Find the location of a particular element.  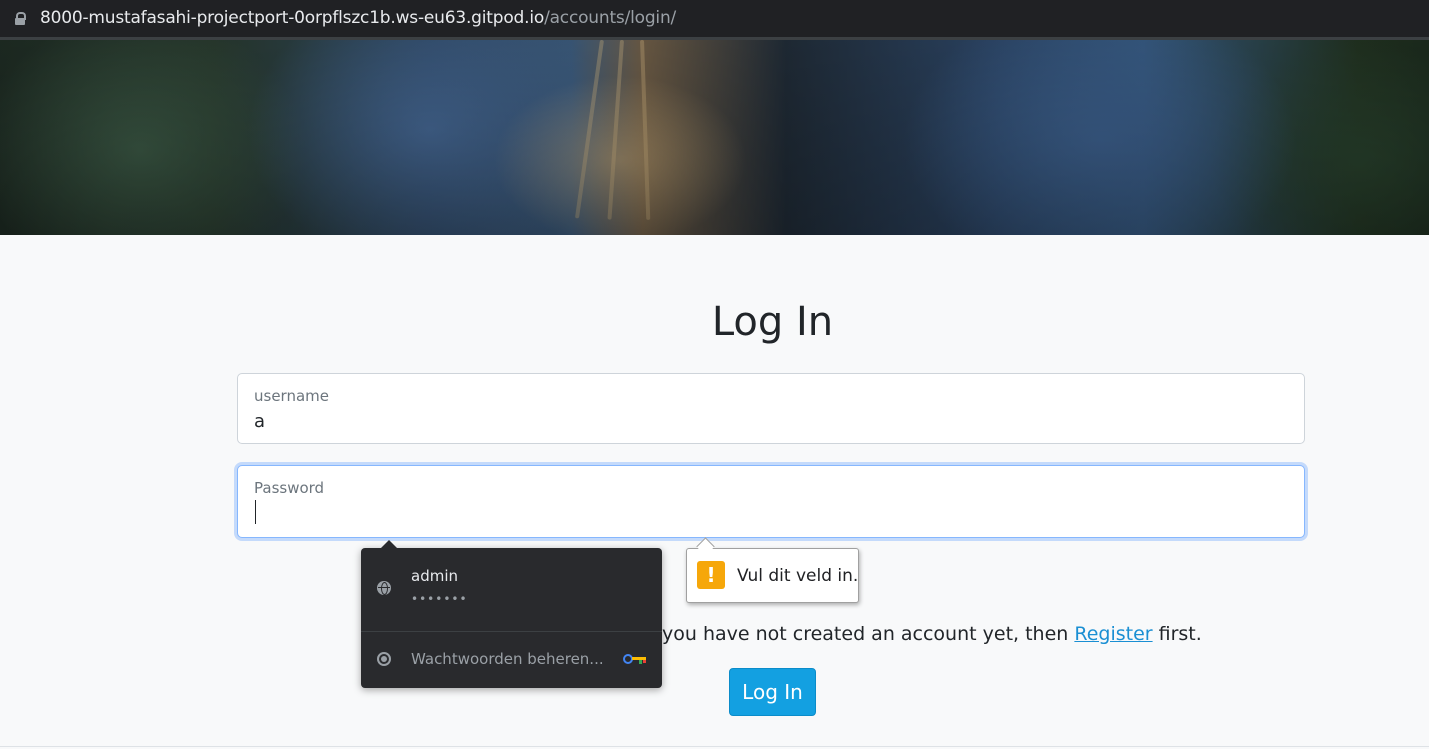

chrome-icon is located at coordinates (384, 659).